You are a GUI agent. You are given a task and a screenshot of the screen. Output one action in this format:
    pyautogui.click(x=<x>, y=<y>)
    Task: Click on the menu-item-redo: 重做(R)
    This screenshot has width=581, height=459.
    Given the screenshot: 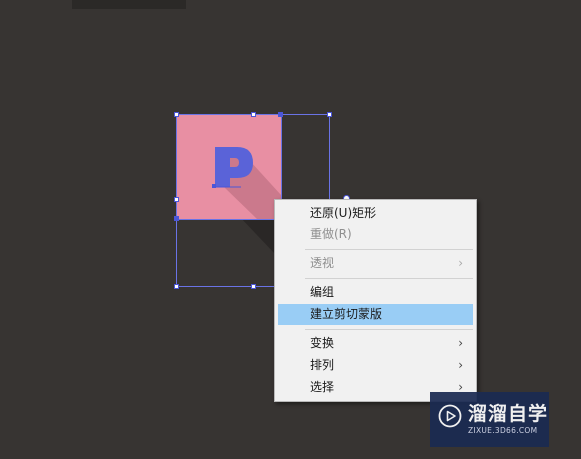 What is the action you would take?
    pyautogui.click(x=375, y=234)
    